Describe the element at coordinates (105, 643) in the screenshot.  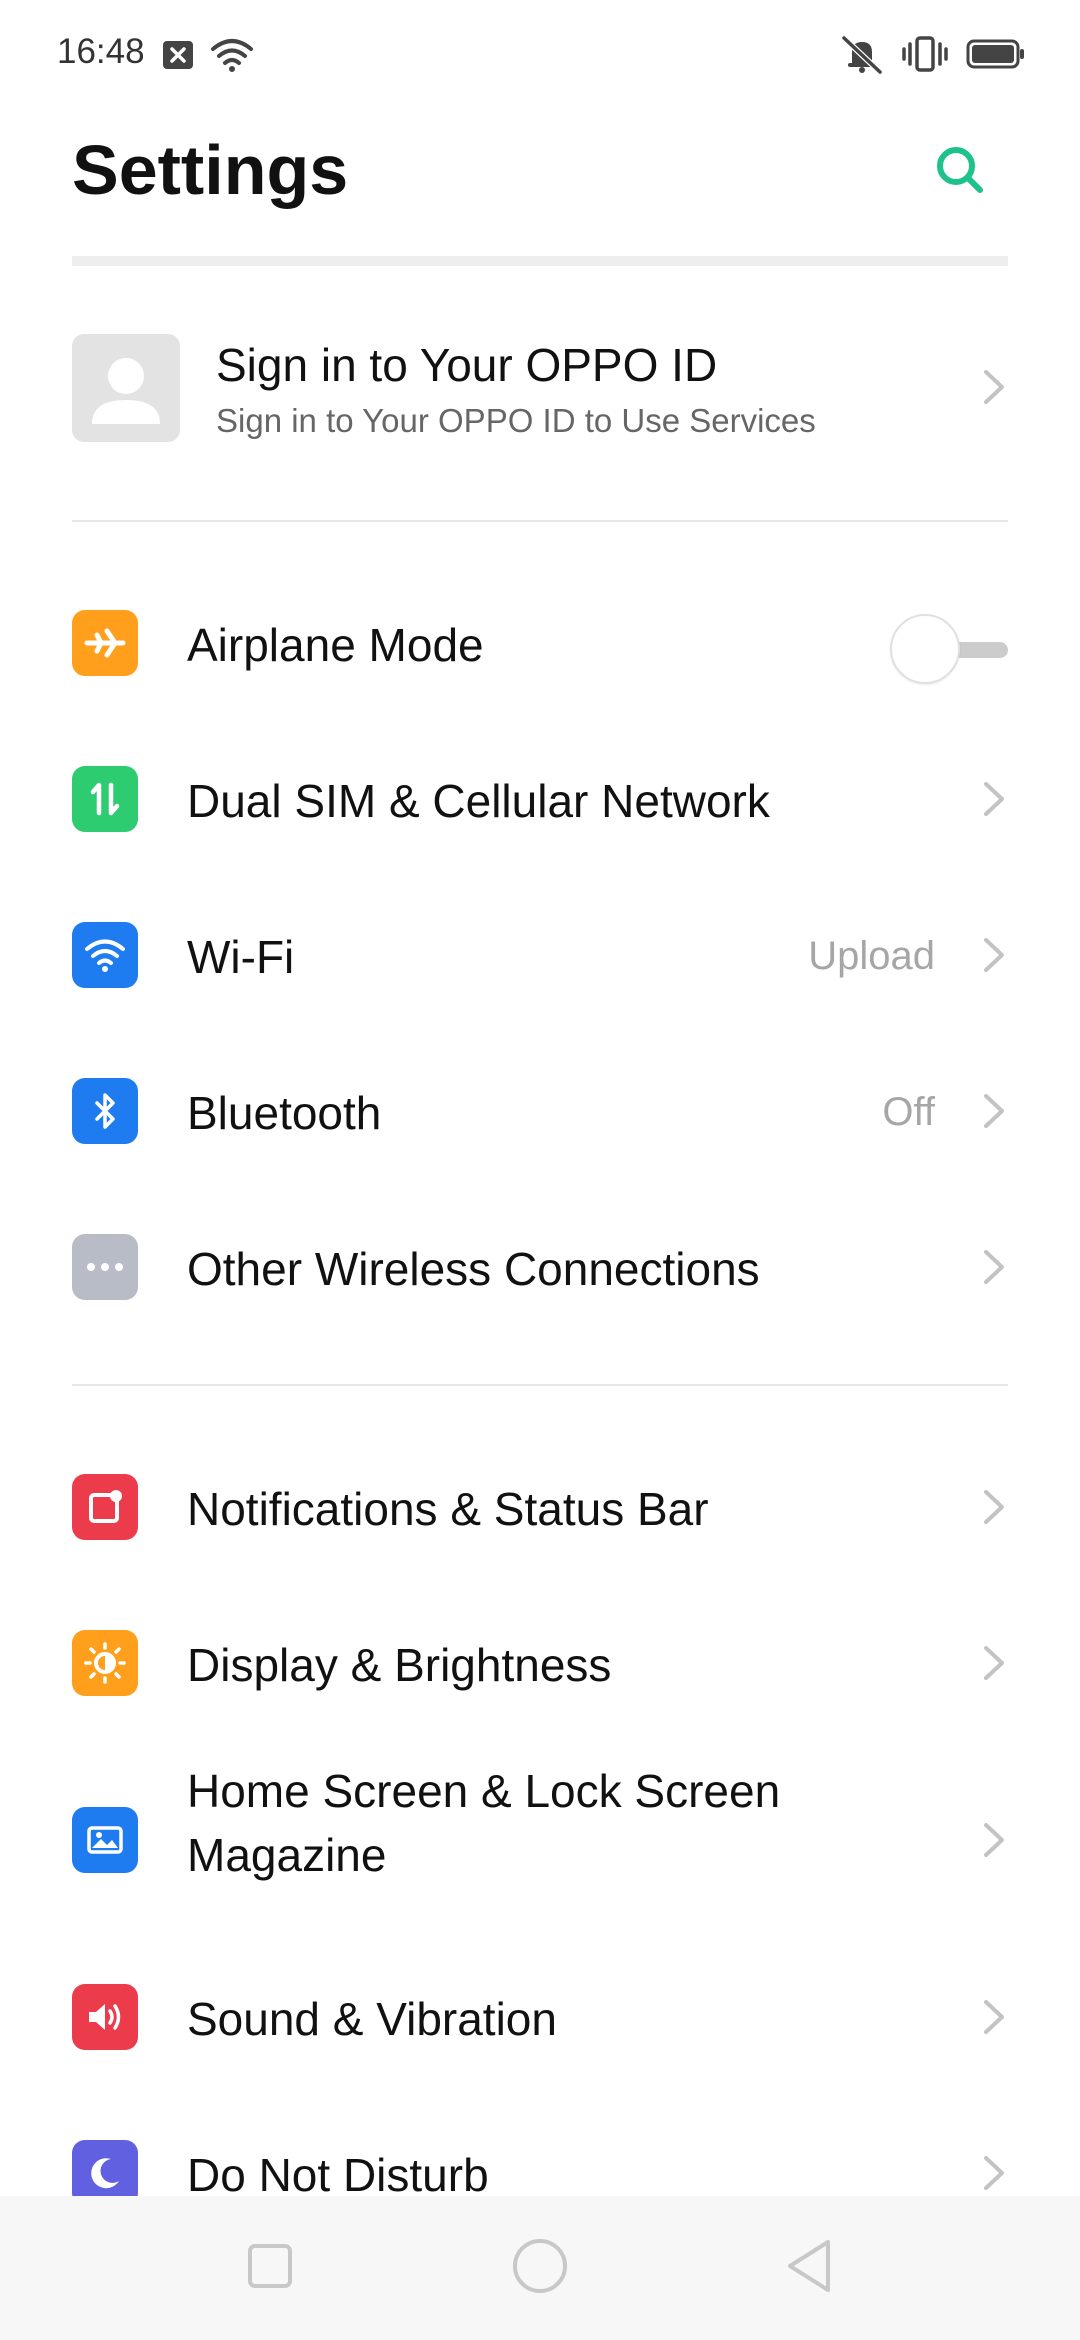
I see `airplane-icon` at that location.